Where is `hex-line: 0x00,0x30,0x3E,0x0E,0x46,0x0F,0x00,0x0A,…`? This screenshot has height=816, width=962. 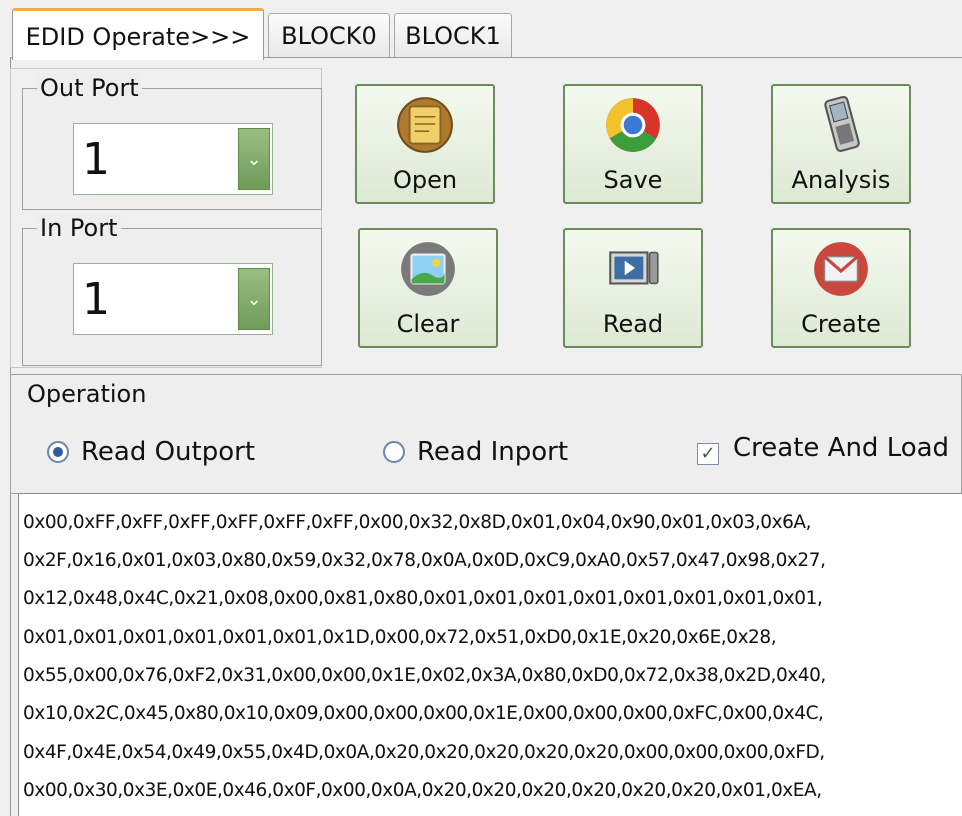
hex-line: 0x00,0x30,0x3E,0x0E,0x46,0x0F,0x00,0x0A,… is located at coordinates (422, 790).